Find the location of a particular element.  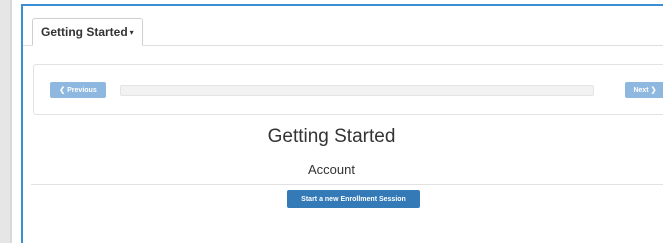

next-button: Next ❯ is located at coordinates (644, 90).